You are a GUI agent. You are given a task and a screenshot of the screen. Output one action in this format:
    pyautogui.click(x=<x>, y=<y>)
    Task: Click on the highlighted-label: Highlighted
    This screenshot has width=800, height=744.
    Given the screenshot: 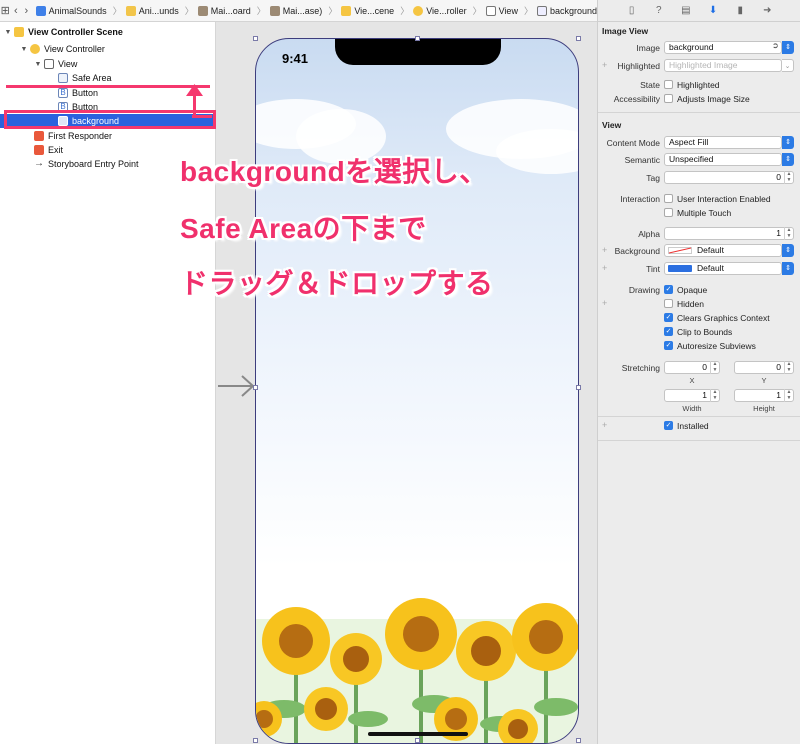 What is the action you would take?
    pyautogui.click(x=638, y=66)
    